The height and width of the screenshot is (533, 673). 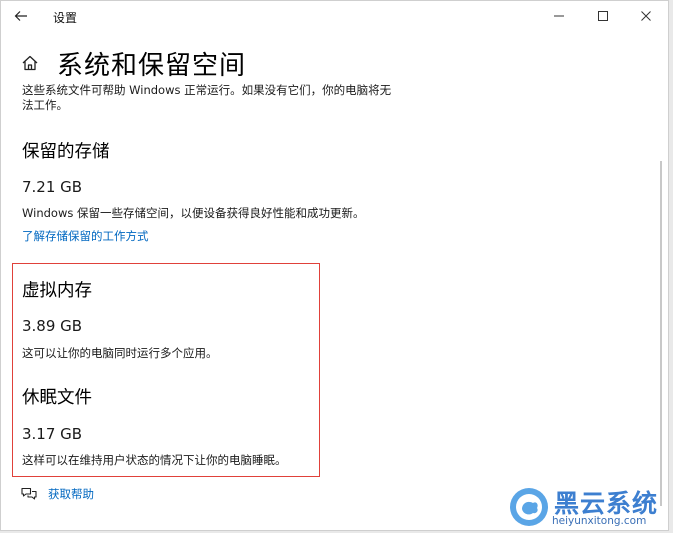 I want to click on app-title: 设置, so click(x=65, y=18).